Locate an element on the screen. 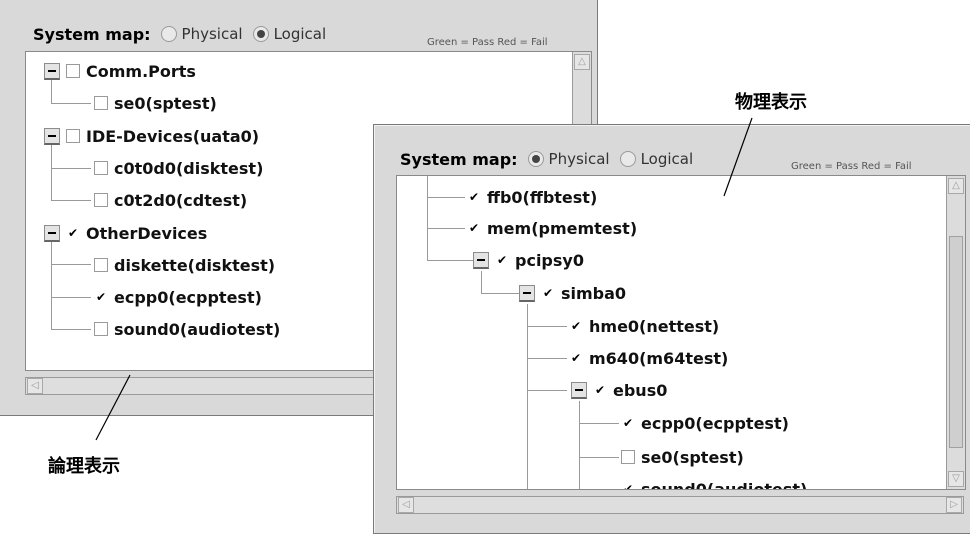 The height and width of the screenshot is (534, 970). physical-leader-line is located at coordinates (738, 157).